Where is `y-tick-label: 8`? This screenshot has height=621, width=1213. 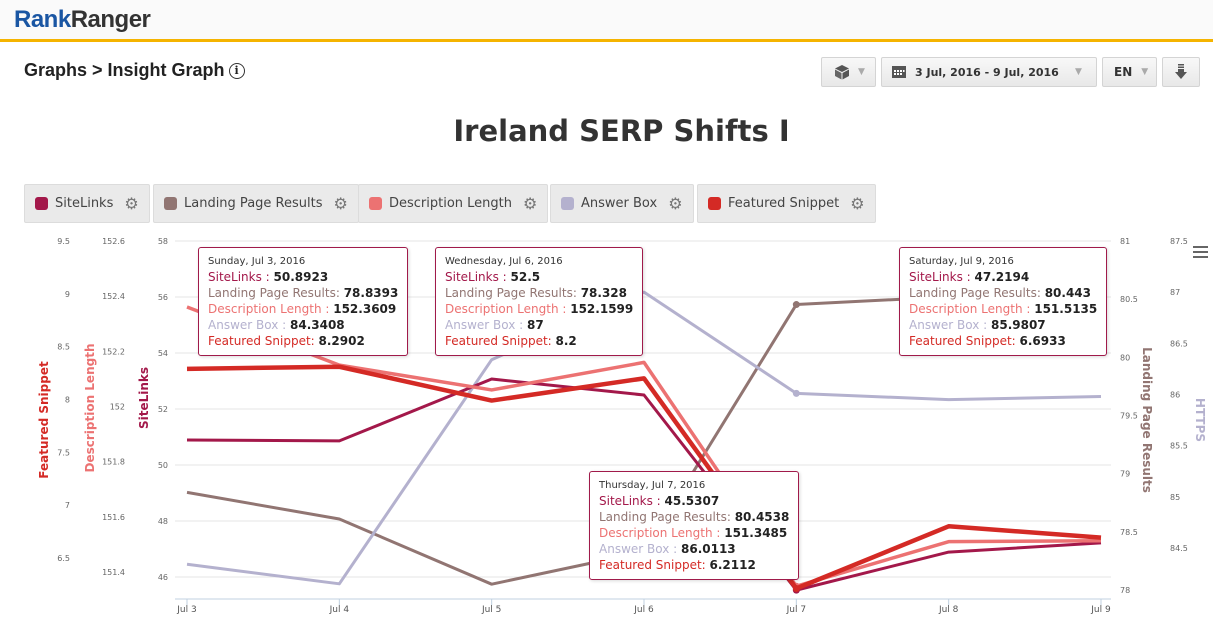 y-tick-label: 8 is located at coordinates (67, 400).